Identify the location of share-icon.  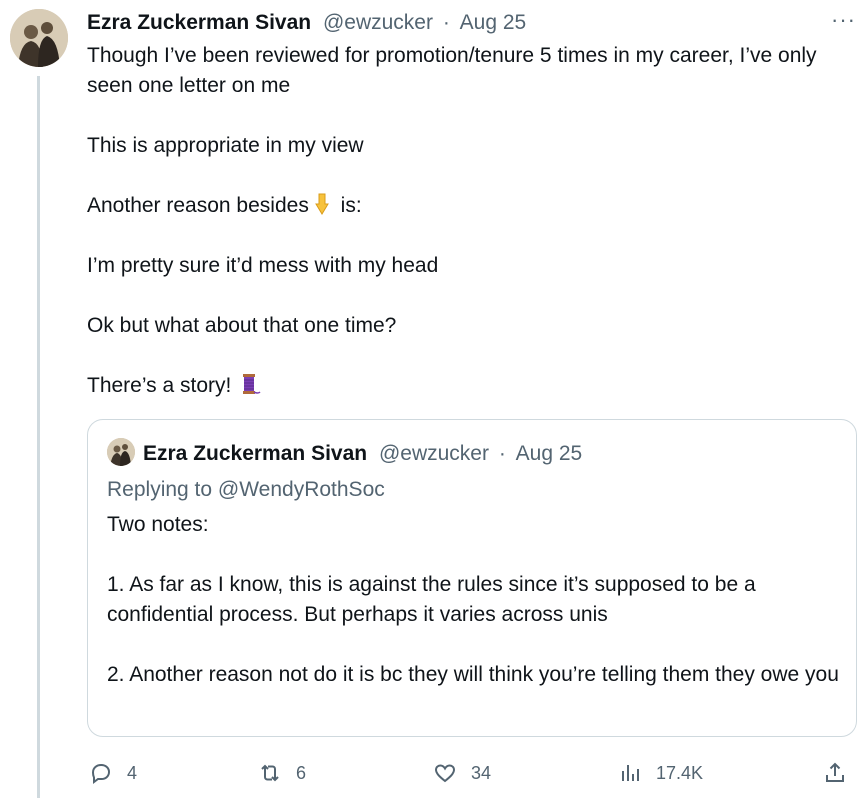
(835, 772).